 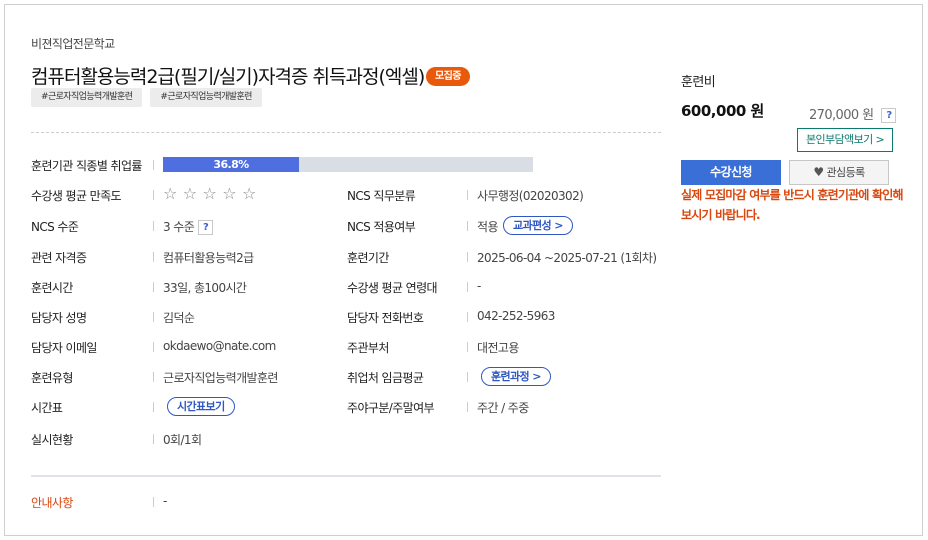 I want to click on employment-rate-value: 36.8%, so click(x=231, y=164).